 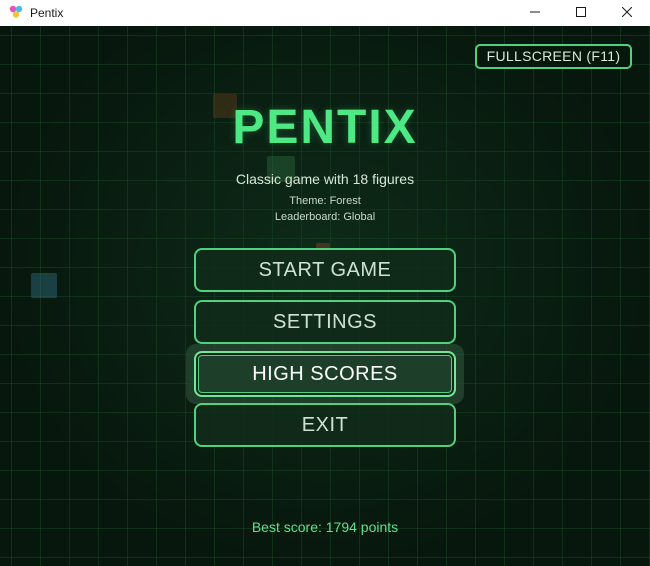 I want to click on theme-label: Theme: Forest, so click(x=325, y=201).